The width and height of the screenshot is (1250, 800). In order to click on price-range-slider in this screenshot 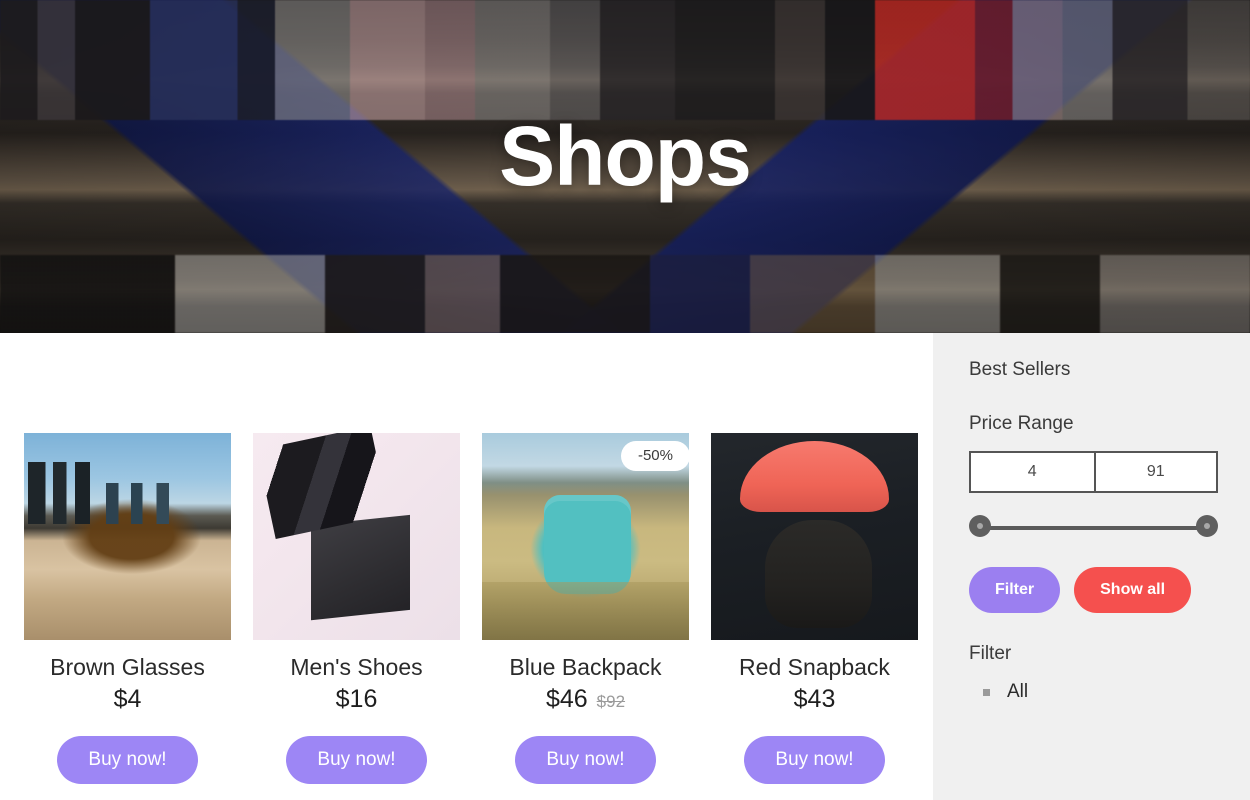, I will do `click(1093, 528)`.